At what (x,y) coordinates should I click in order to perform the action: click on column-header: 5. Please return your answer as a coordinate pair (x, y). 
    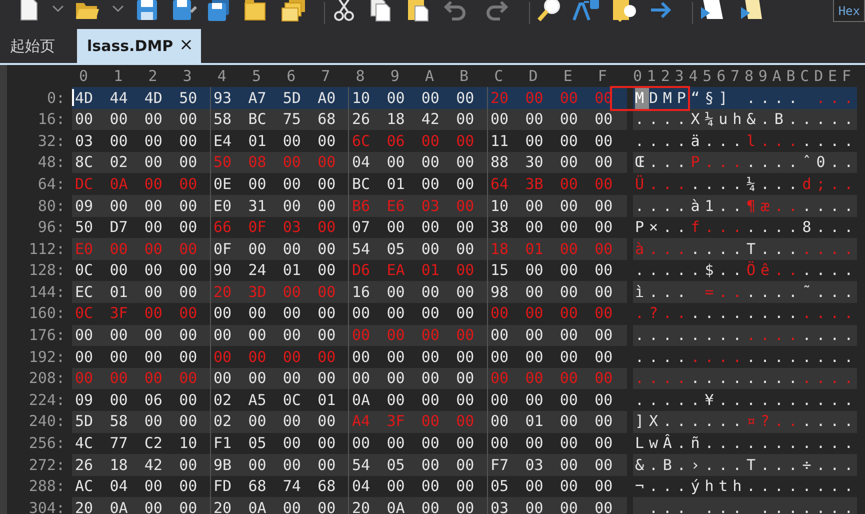
    Looking at the image, I should click on (256, 76).